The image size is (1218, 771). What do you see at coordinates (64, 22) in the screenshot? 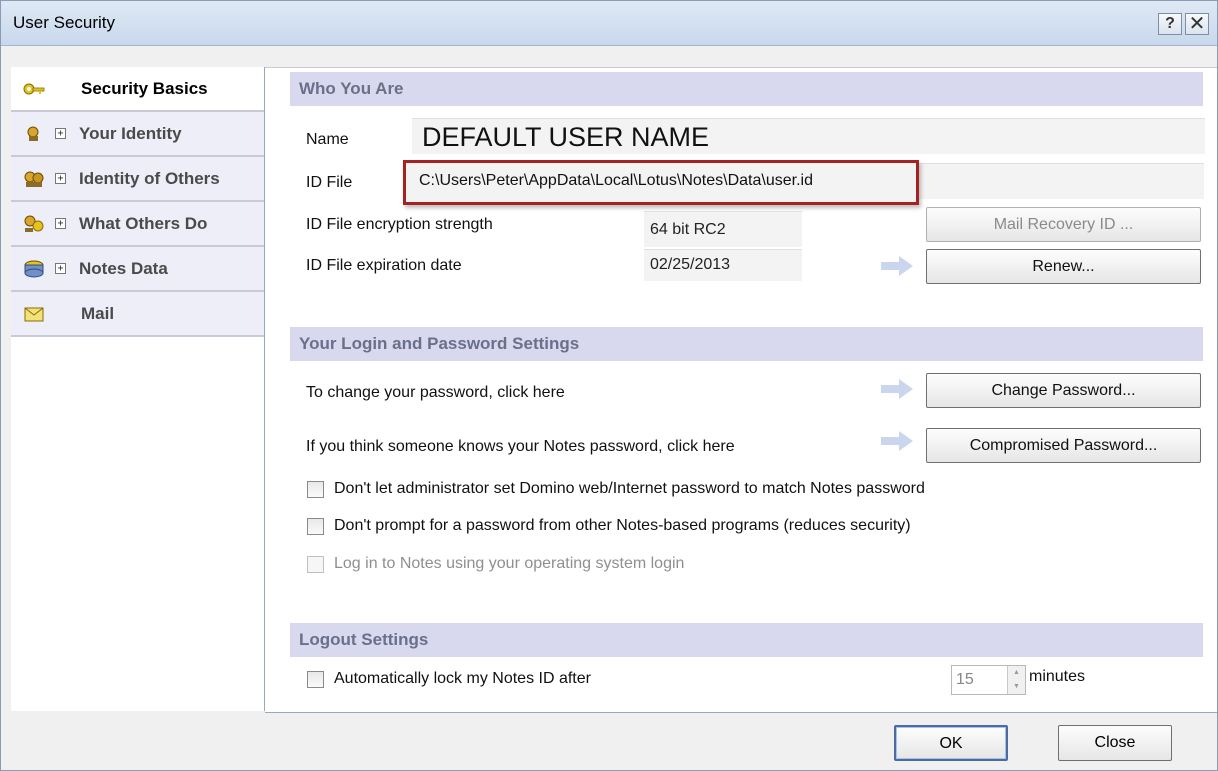
I see `window-title: User Security` at bounding box center [64, 22].